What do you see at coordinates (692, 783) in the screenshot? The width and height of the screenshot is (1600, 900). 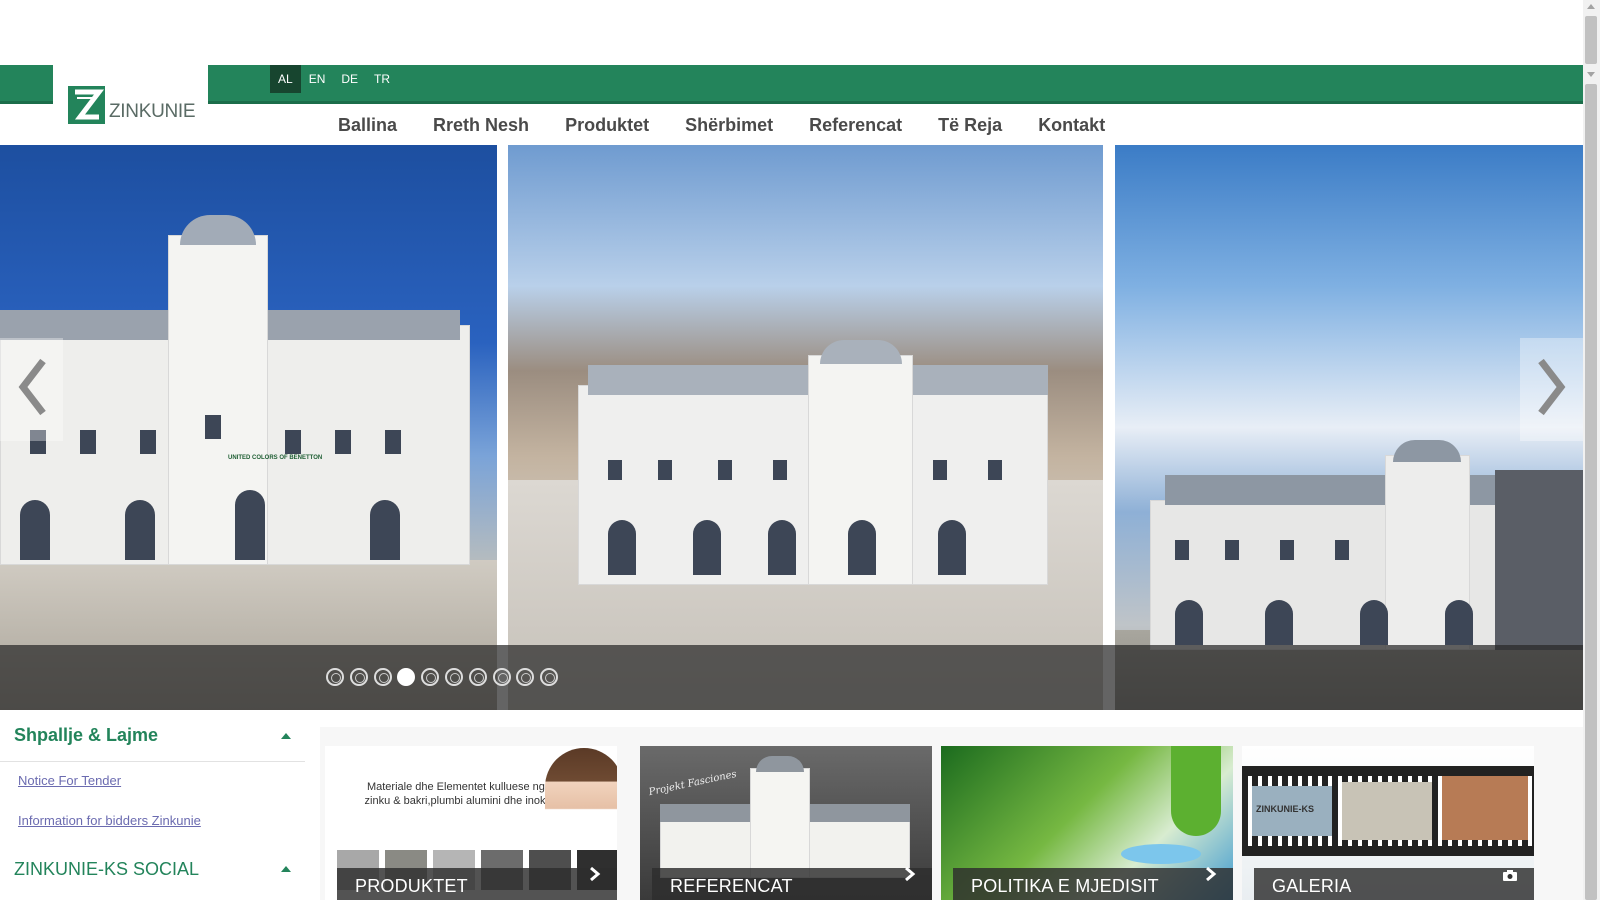 I see `tile-referencat-script: Projekt Fasciones` at bounding box center [692, 783].